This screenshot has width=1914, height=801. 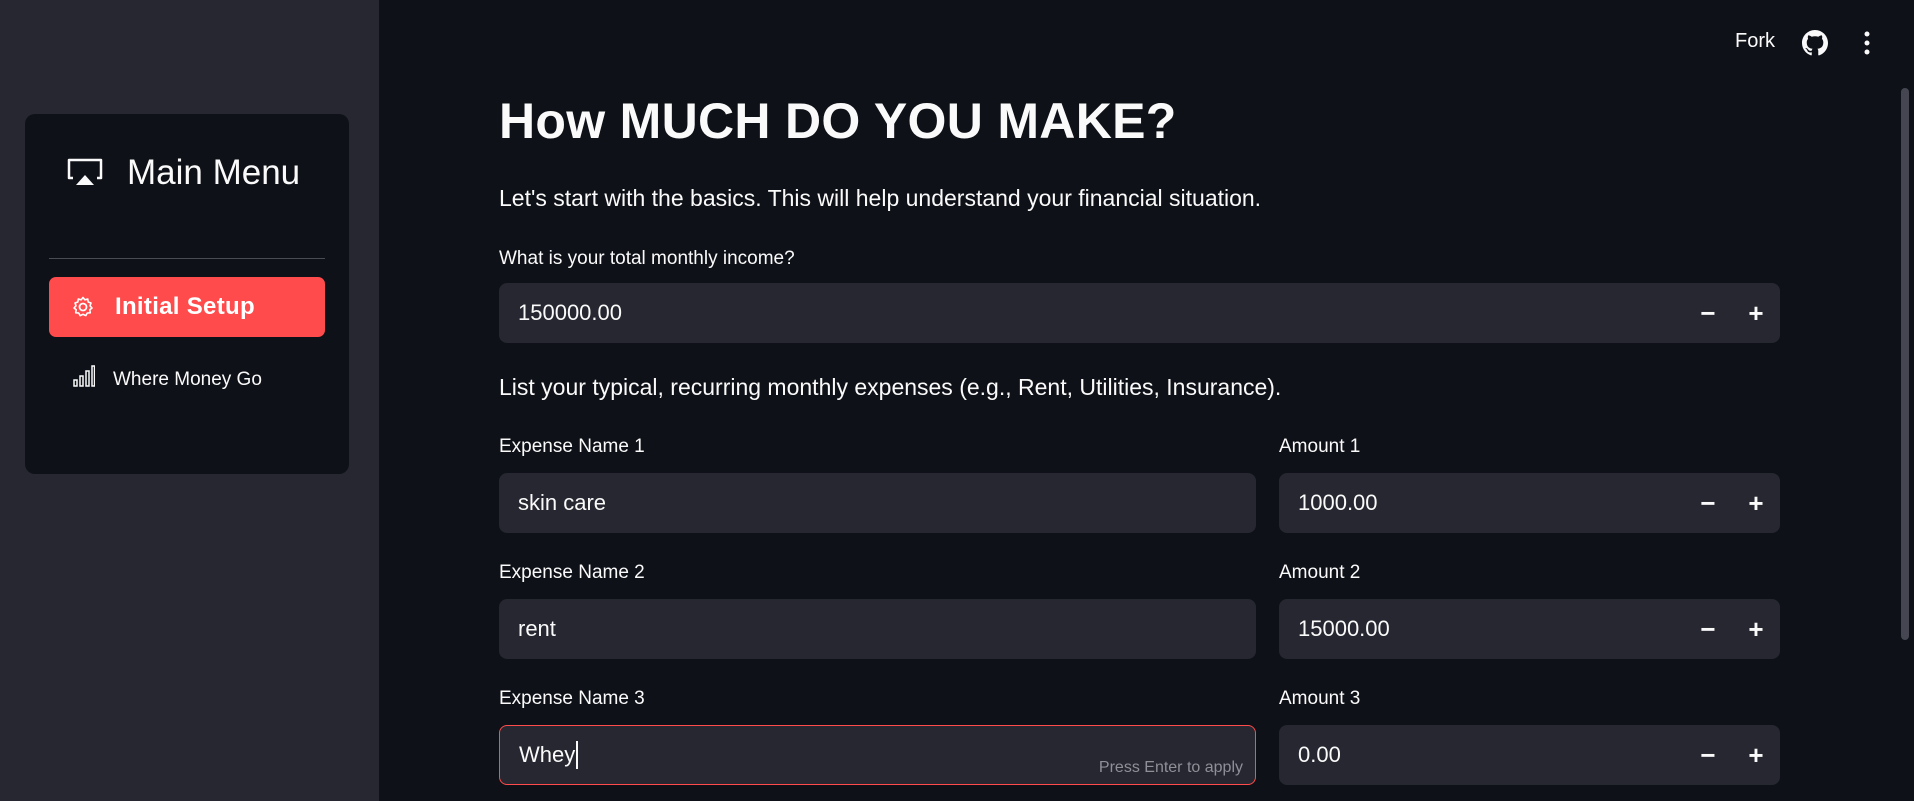 I want to click on amount-input: 0.00 − +, so click(x=1529, y=755).